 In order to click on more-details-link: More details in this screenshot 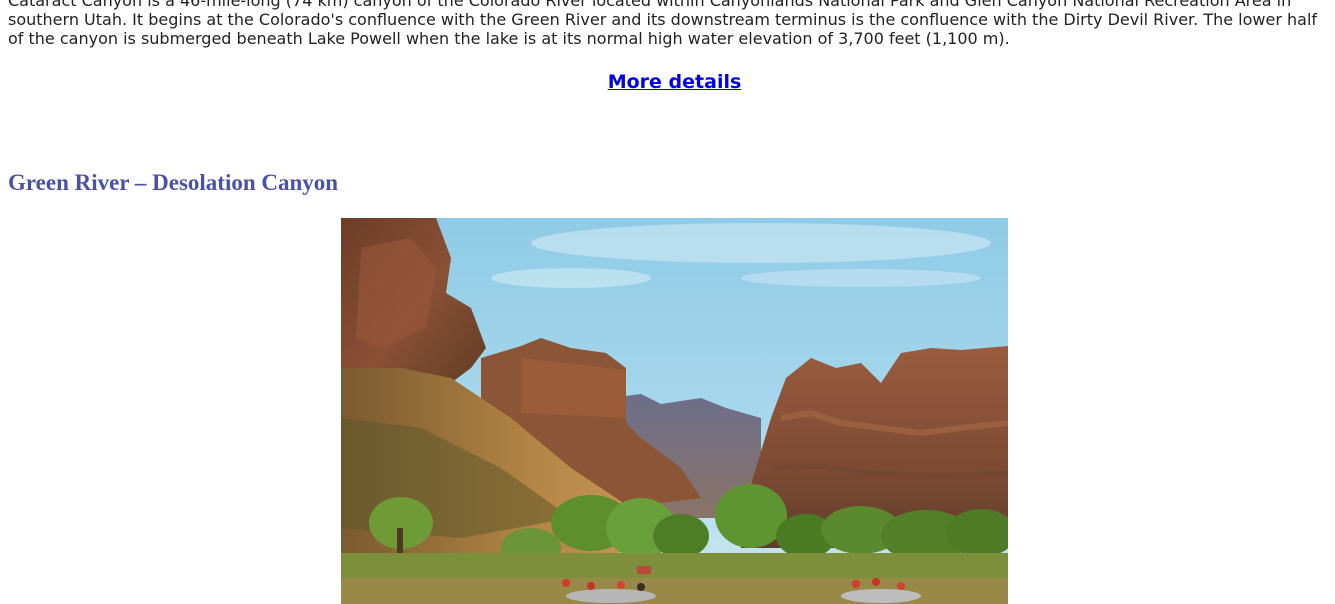, I will do `click(675, 82)`.